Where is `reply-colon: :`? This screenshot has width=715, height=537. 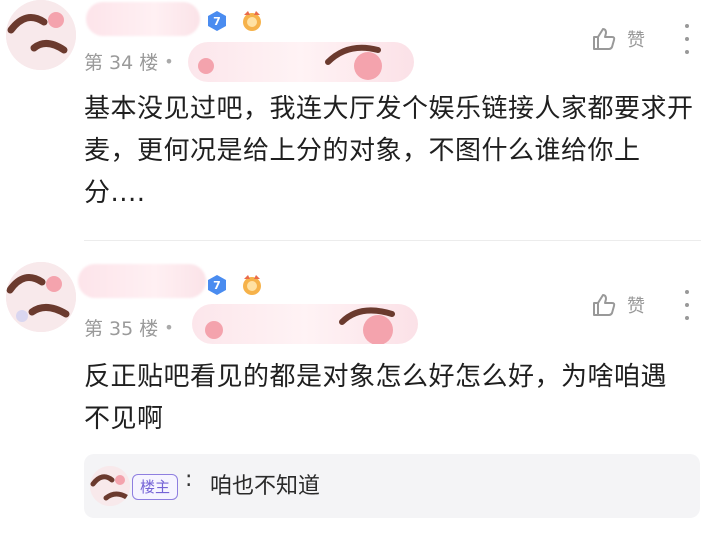
reply-colon: : is located at coordinates (189, 479).